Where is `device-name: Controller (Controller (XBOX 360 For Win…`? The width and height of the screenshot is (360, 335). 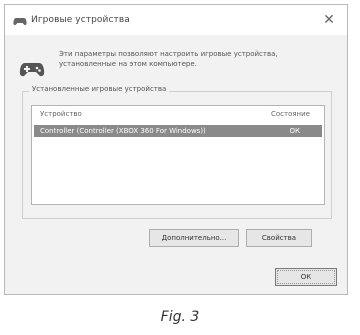 device-name: Controller (Controller (XBOX 360 For Win… is located at coordinates (123, 131).